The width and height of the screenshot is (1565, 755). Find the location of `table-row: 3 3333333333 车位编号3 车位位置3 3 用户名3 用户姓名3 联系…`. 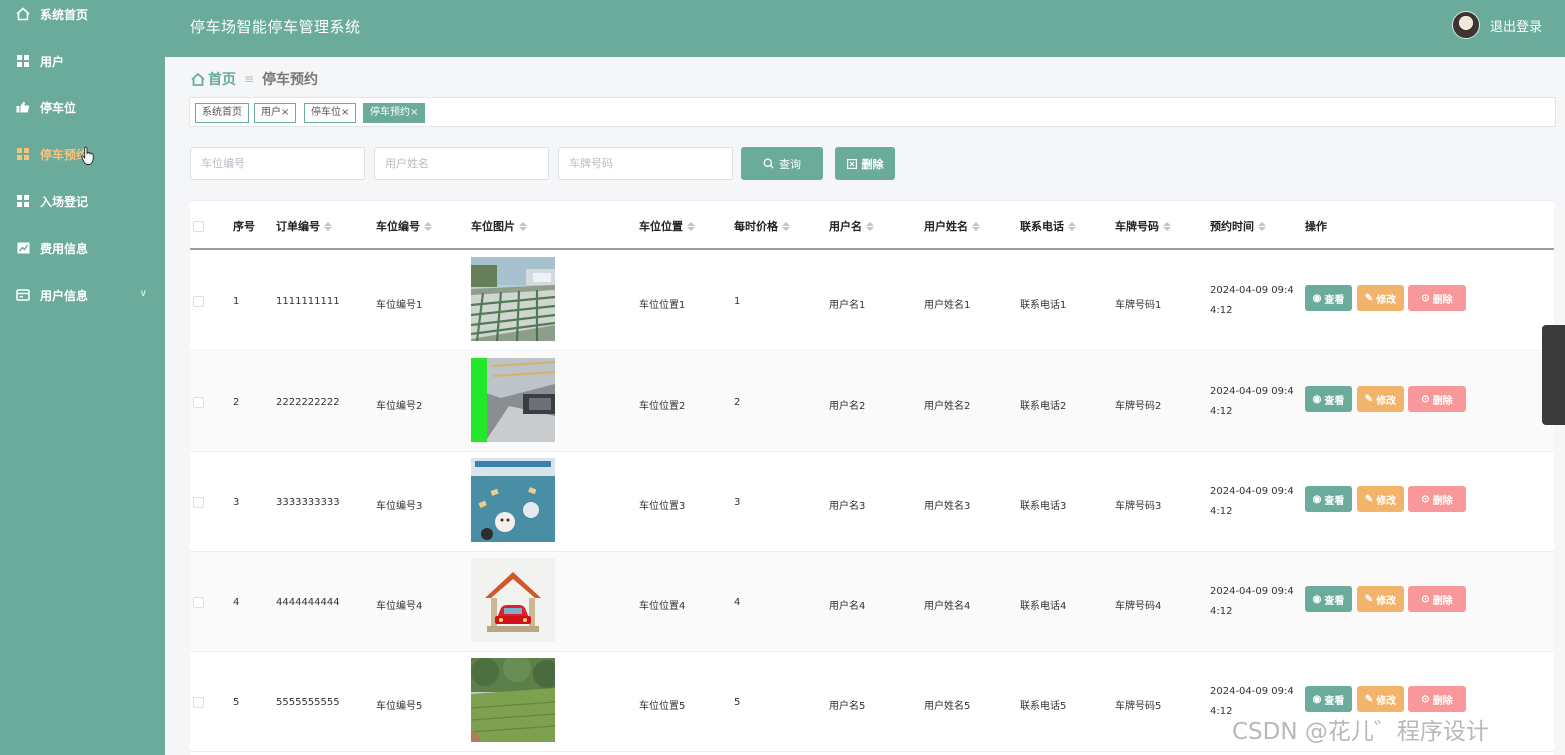

table-row: 3 3333333333 车位编号3 车位位置3 3 用户名3 用户姓名3 联系… is located at coordinates (872, 502).